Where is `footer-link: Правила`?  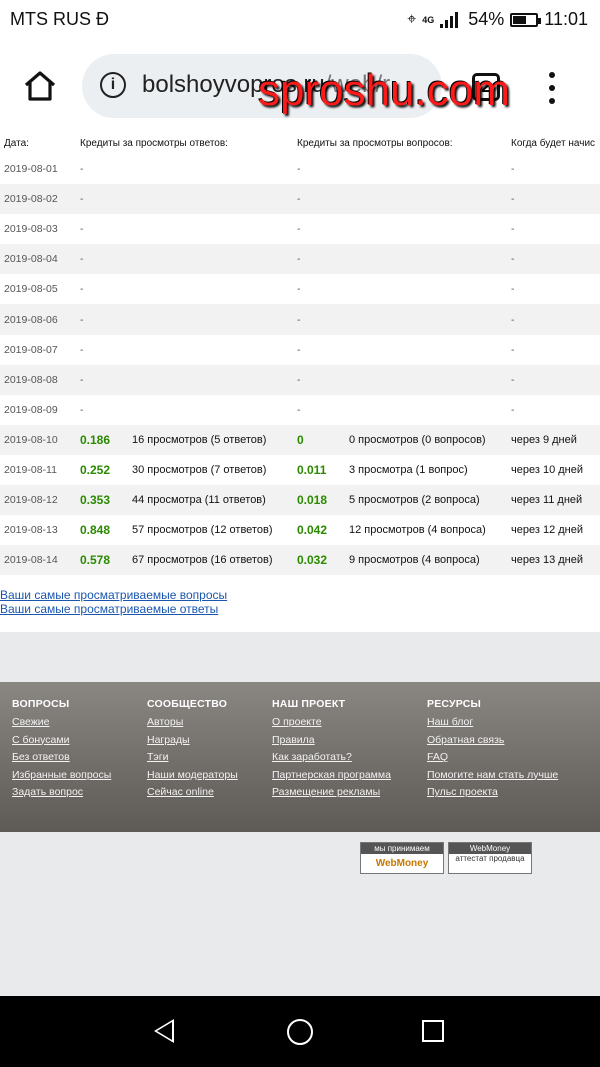
footer-link: Правила is located at coordinates (331, 741).